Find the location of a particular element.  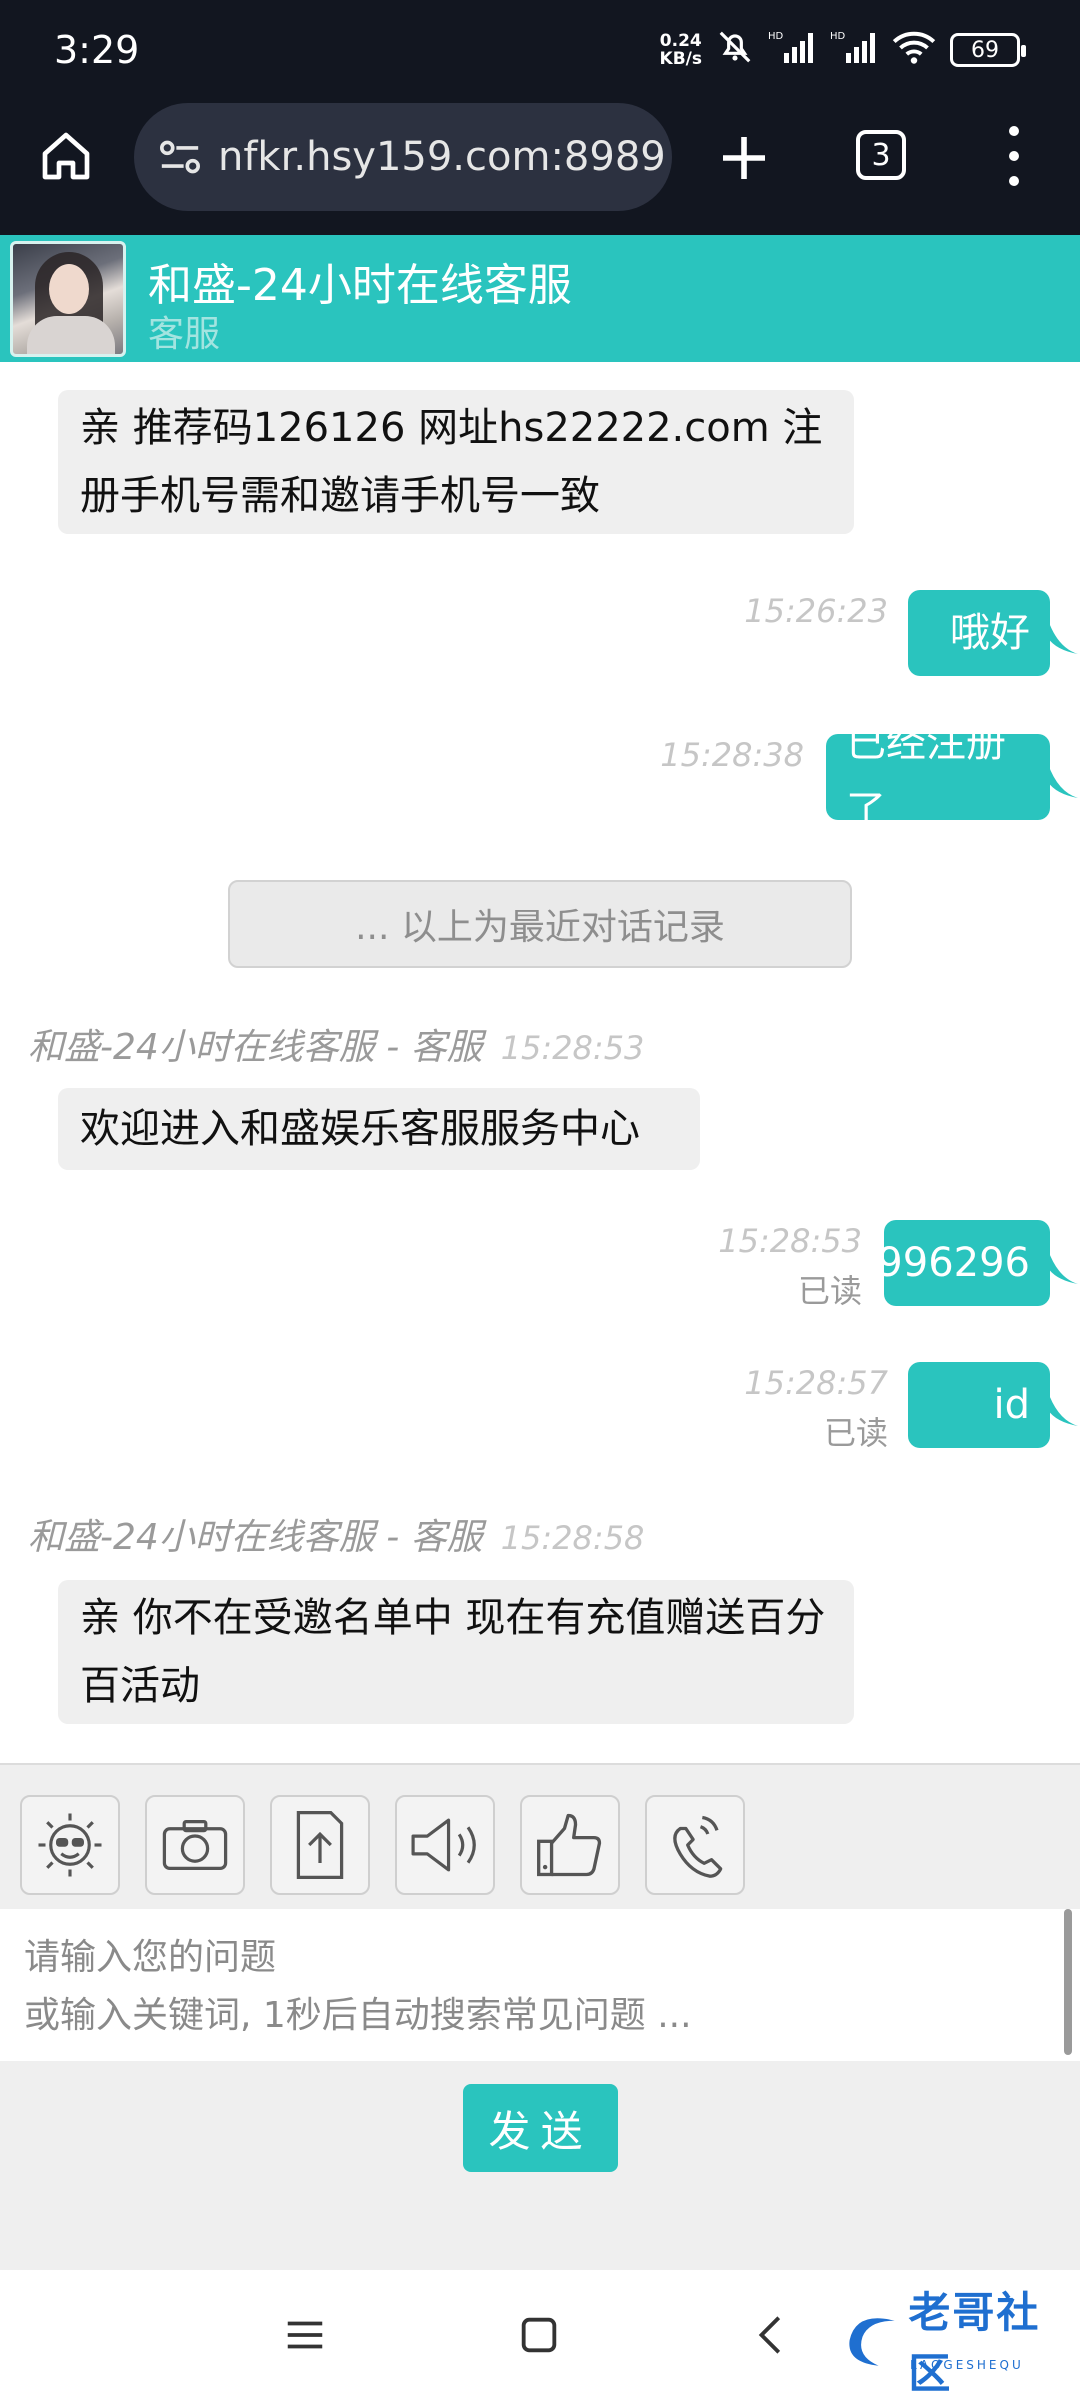

message-text: 欢迎进入和盛娱乐客服服务中心 is located at coordinates (360, 1129).